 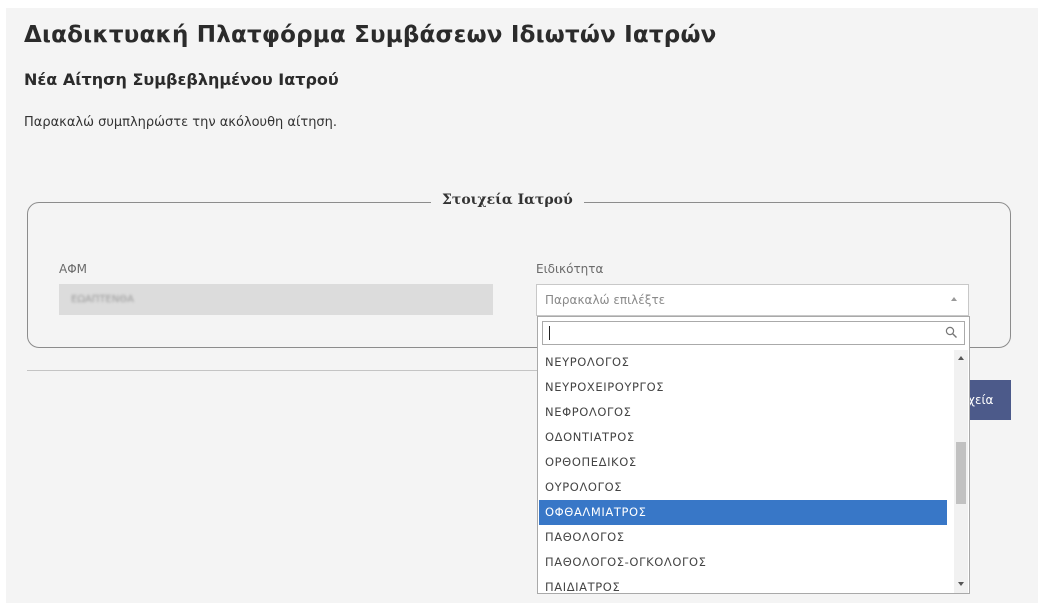 What do you see at coordinates (283, 370) in the screenshot?
I see `form-divider` at bounding box center [283, 370].